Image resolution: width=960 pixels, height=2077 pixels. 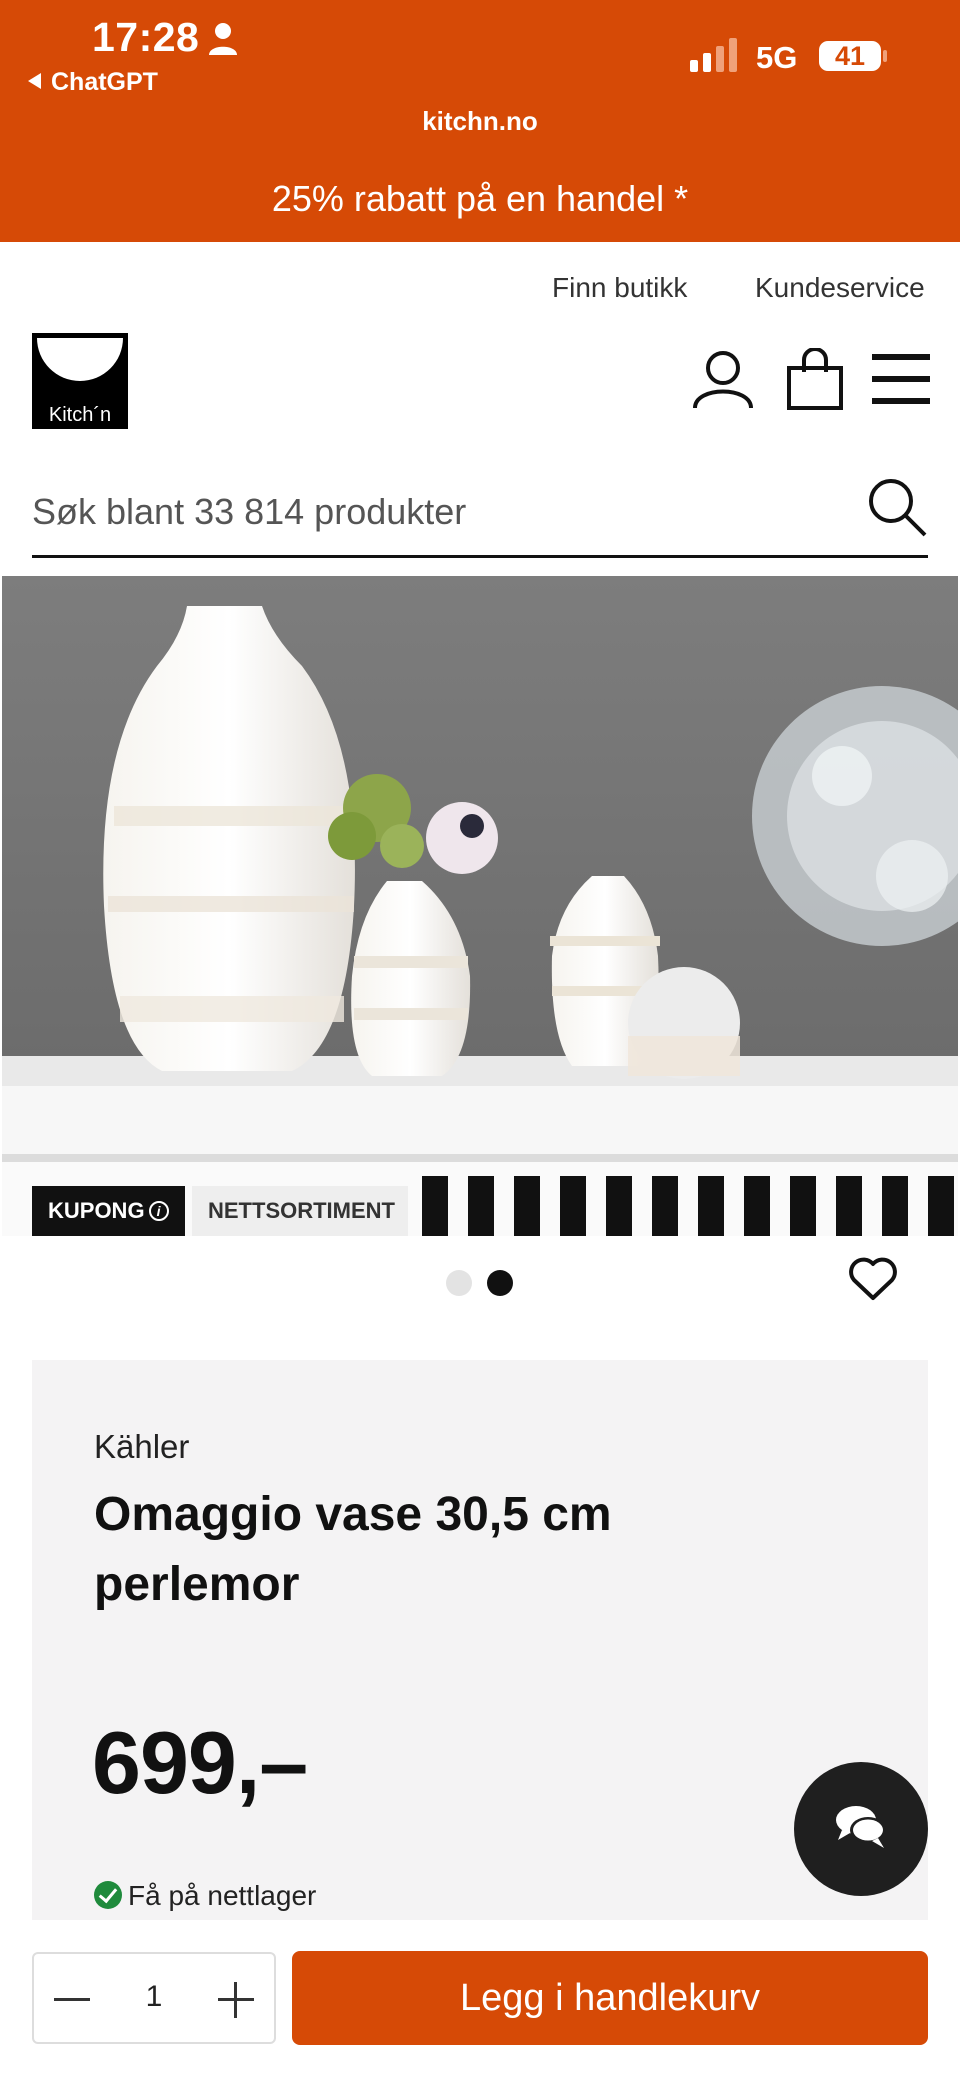 I want to click on search-icon, so click(x=897, y=507).